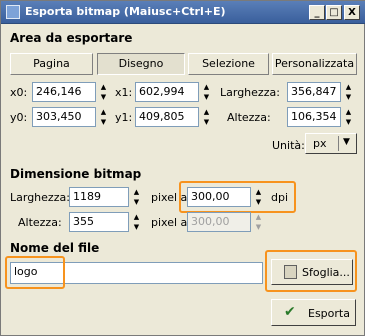 Image resolution: width=365 pixels, height=336 pixels. What do you see at coordinates (346, 142) in the screenshot?
I see `chevron-down-icon: ▼` at bounding box center [346, 142].